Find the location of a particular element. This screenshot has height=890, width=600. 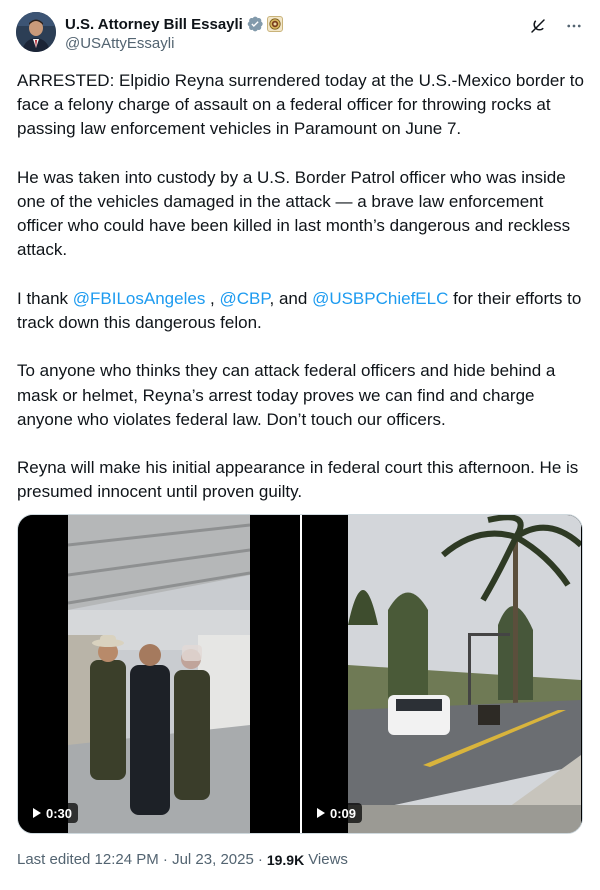

mention-link: @CBP is located at coordinates (244, 298).